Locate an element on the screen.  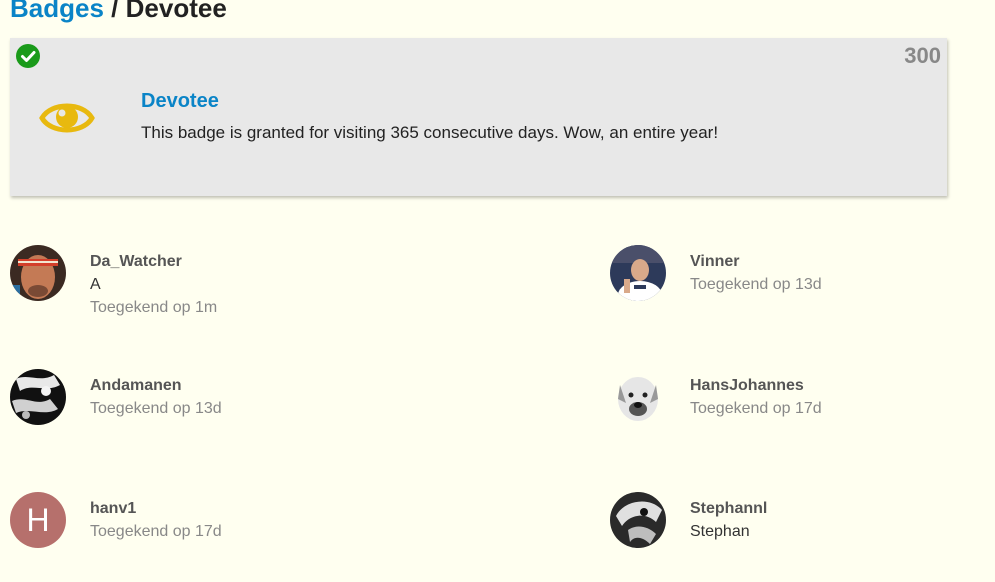
granted-count: 300 is located at coordinates (922, 55).